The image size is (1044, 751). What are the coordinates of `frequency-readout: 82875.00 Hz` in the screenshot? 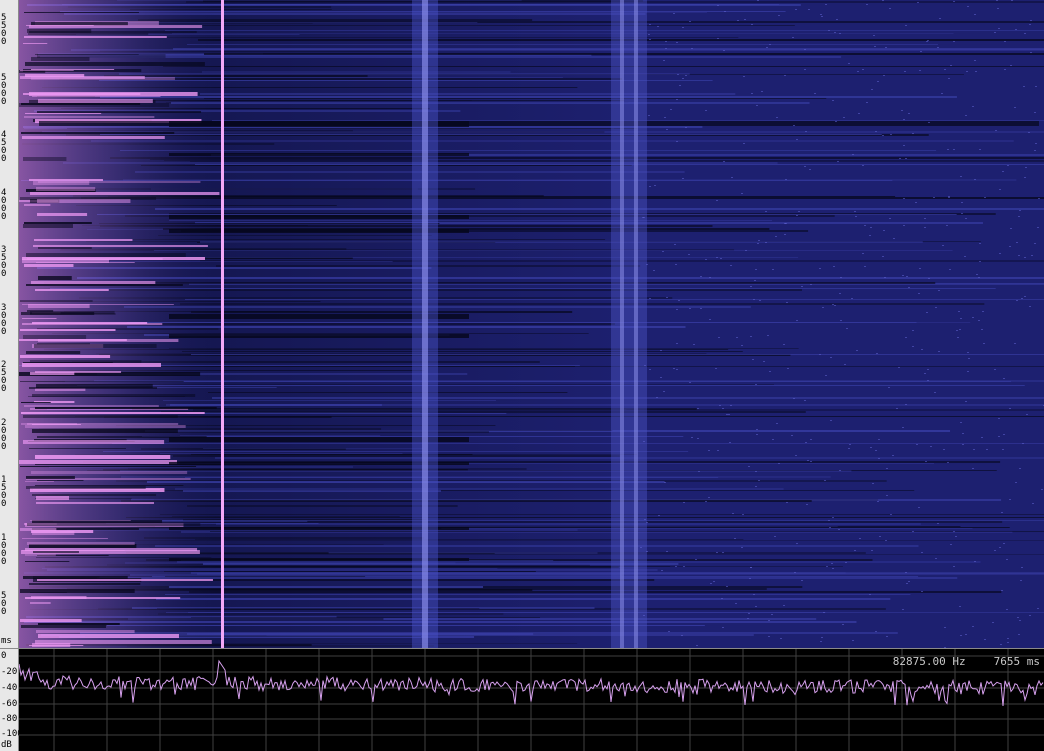 It's located at (929, 661).